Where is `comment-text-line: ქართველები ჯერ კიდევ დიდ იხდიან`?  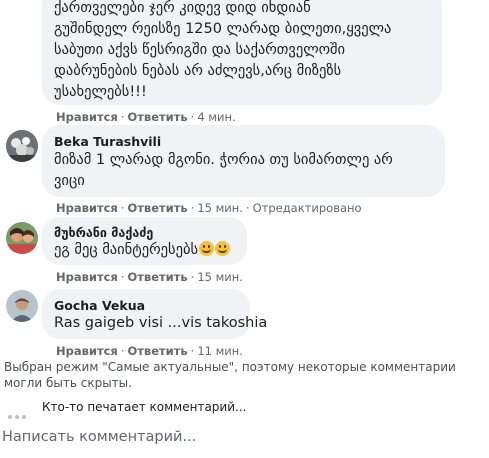 comment-text-line: ქართველები ჯერ კიდევ დიდ იხდიან is located at coordinates (182, 8).